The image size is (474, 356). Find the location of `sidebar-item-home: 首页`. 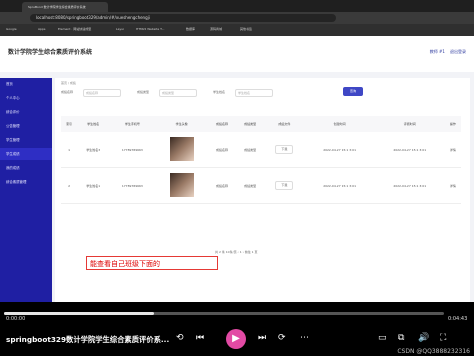

sidebar-item-home: 首页 is located at coordinates (26, 84).